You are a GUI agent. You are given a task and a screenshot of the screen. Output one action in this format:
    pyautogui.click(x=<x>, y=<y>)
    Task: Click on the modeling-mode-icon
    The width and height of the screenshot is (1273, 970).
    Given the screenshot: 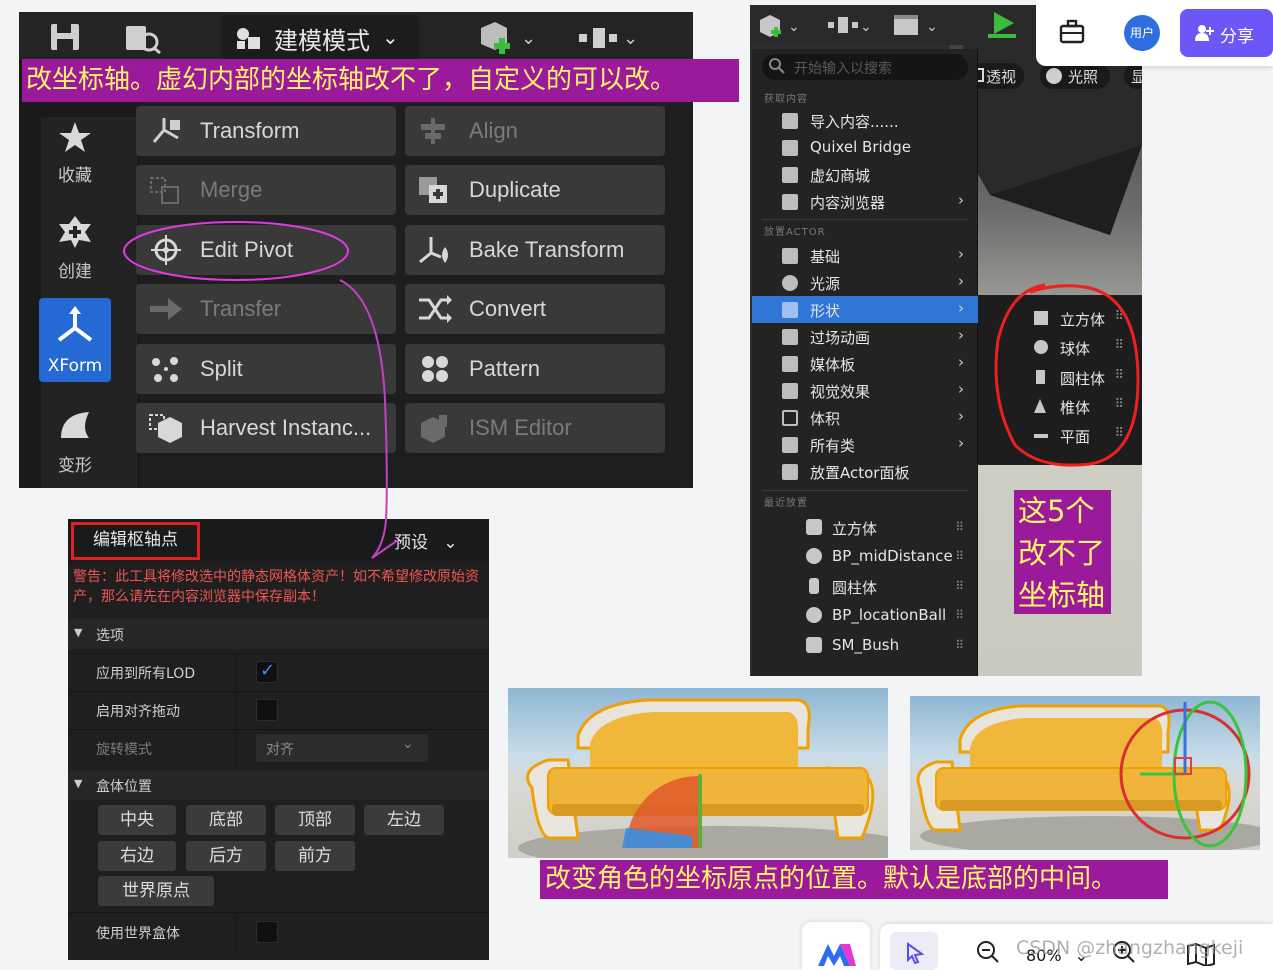 What is the action you would take?
    pyautogui.click(x=249, y=38)
    